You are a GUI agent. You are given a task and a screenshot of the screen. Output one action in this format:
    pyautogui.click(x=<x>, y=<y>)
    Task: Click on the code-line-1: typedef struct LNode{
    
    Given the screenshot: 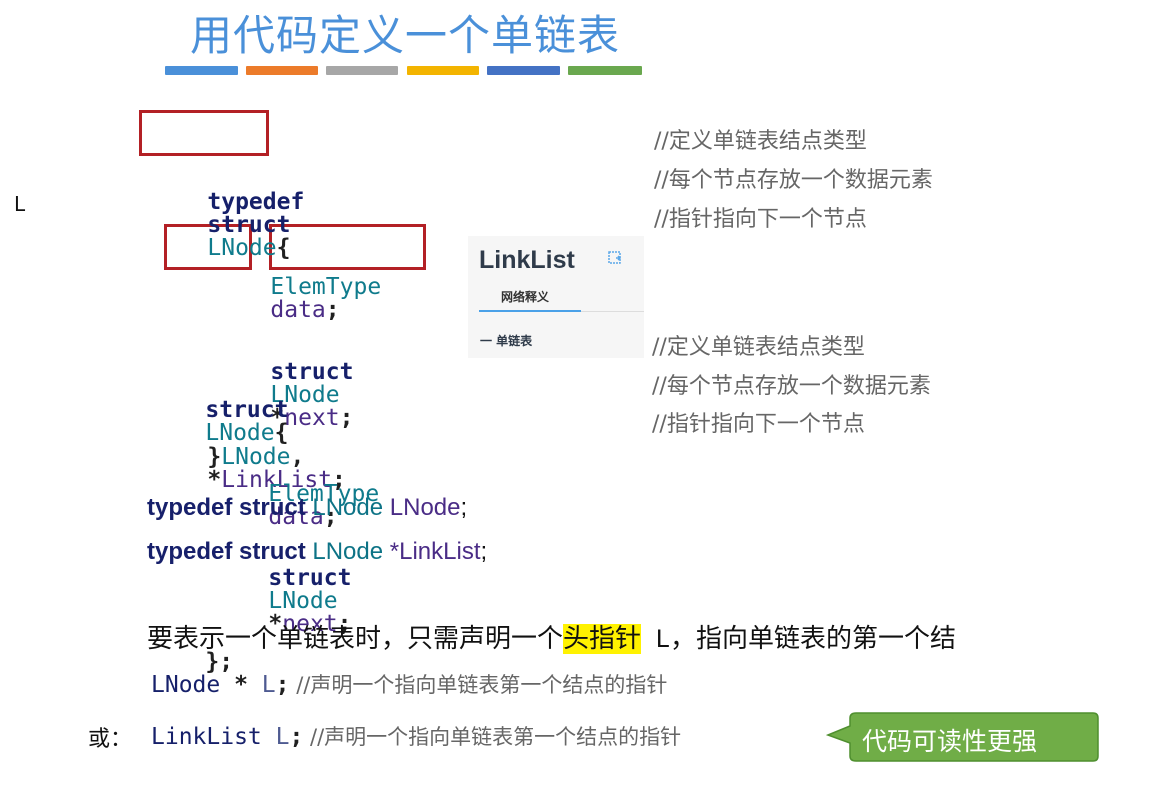 What is the action you would take?
    pyautogui.click(x=266, y=214)
    